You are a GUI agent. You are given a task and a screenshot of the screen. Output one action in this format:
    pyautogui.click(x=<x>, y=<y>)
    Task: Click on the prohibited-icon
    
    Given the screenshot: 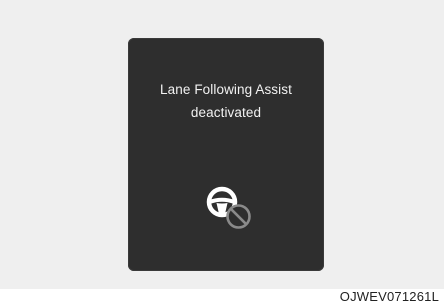 What is the action you would take?
    pyautogui.click(x=238, y=216)
    